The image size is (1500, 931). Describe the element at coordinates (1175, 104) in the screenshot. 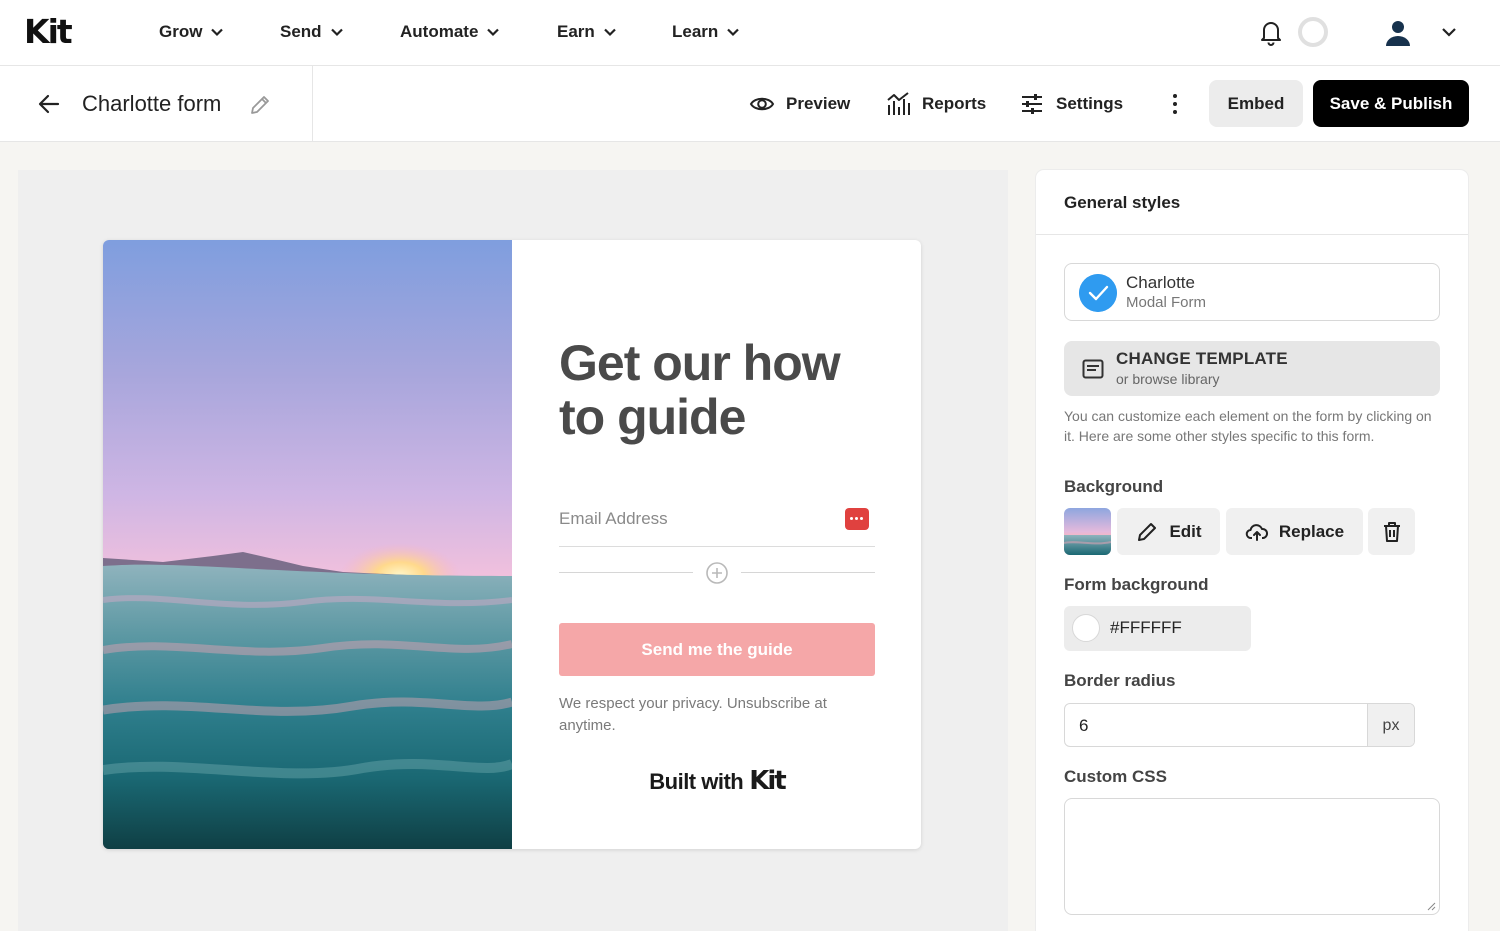

I see `more-options-icon` at that location.